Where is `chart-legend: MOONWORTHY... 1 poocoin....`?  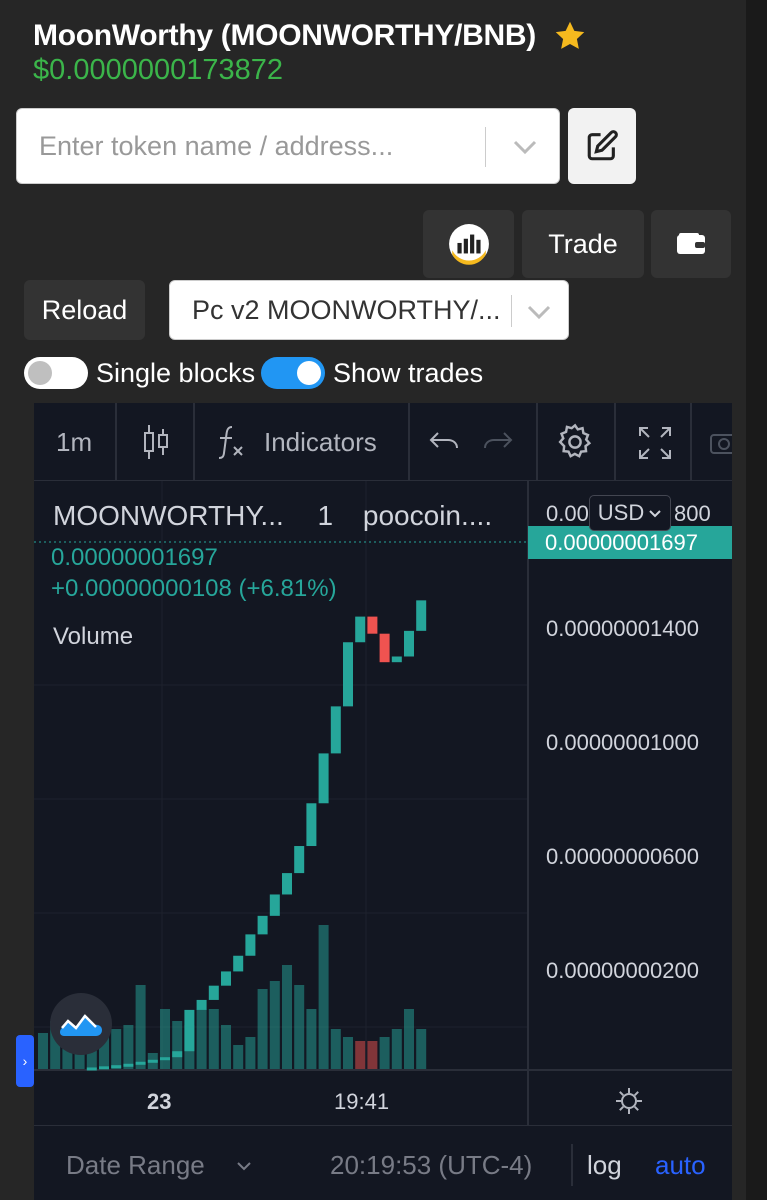
chart-legend: MOONWORTHY... 1 poocoin.... is located at coordinates (272, 516).